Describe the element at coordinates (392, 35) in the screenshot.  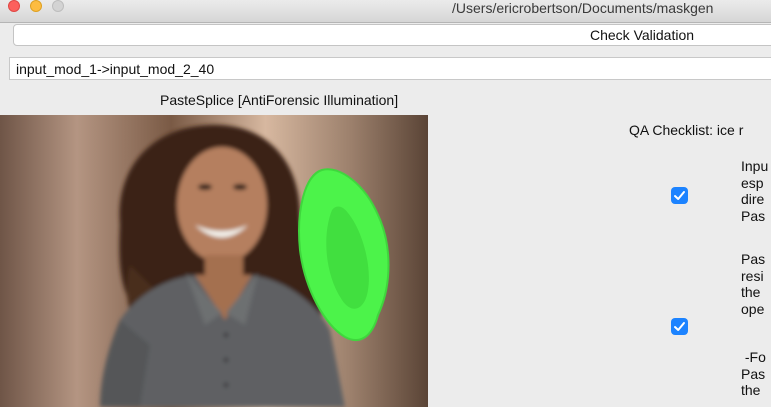
I see `check-validation-button: Check Validation` at that location.